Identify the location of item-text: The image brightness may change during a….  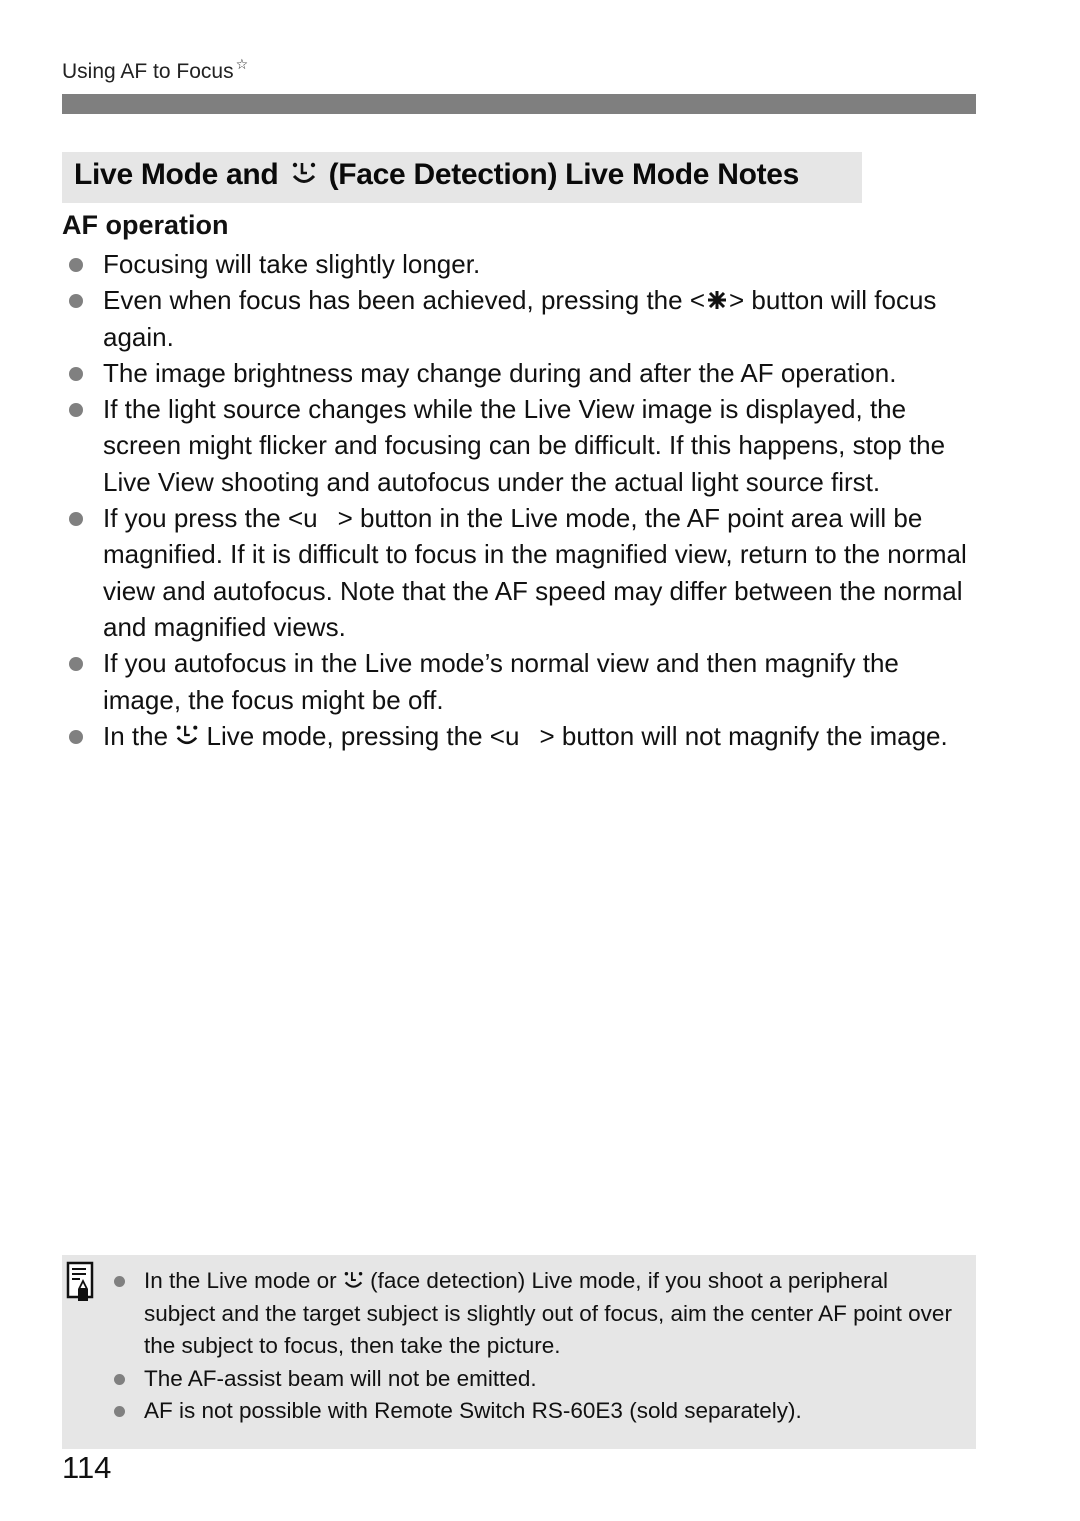
(500, 372).